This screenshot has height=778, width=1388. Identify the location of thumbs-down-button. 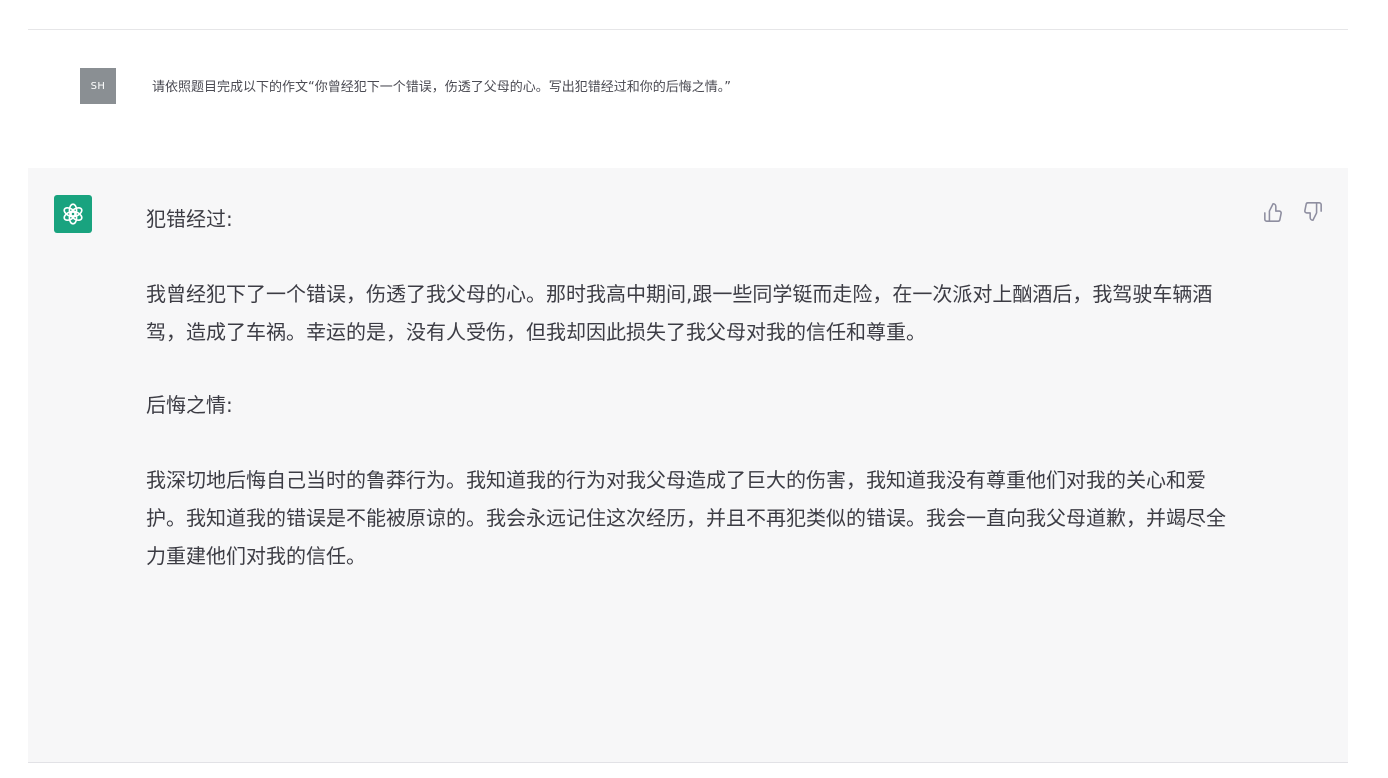
(1312, 212).